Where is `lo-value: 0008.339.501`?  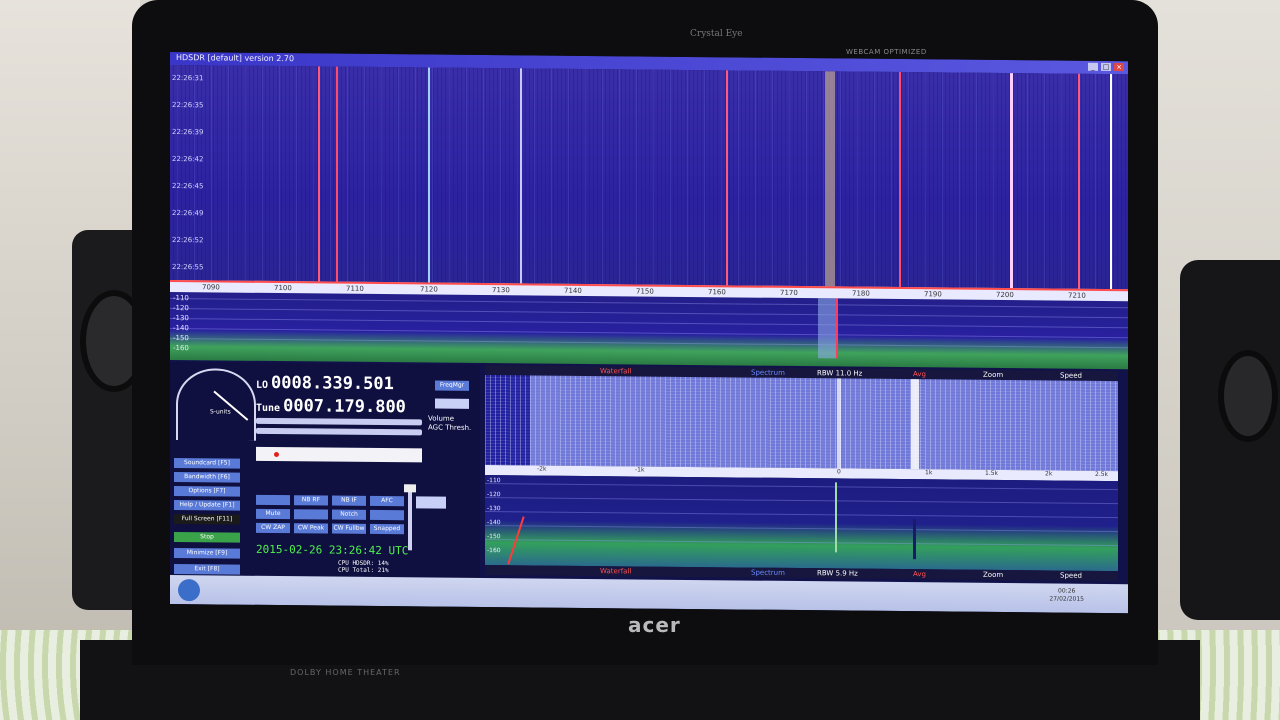 lo-value: 0008.339.501 is located at coordinates (332, 383).